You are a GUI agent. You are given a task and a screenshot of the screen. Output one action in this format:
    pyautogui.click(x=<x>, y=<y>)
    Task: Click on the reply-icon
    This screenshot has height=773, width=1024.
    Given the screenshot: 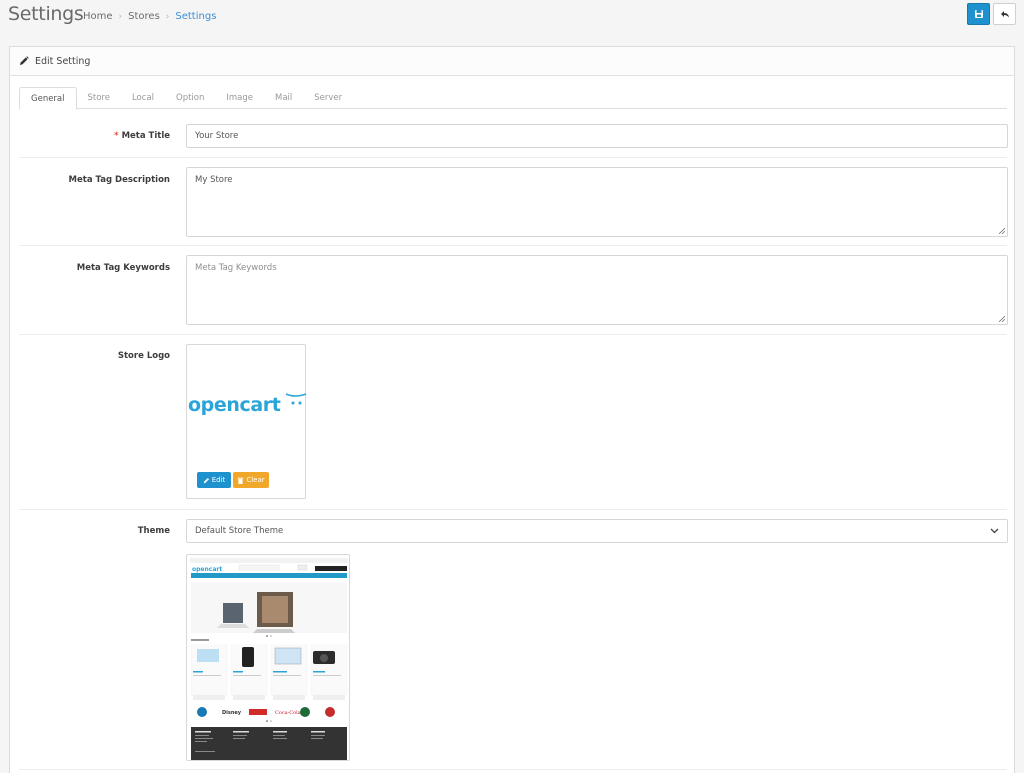 What is the action you would take?
    pyautogui.click(x=1004, y=14)
    